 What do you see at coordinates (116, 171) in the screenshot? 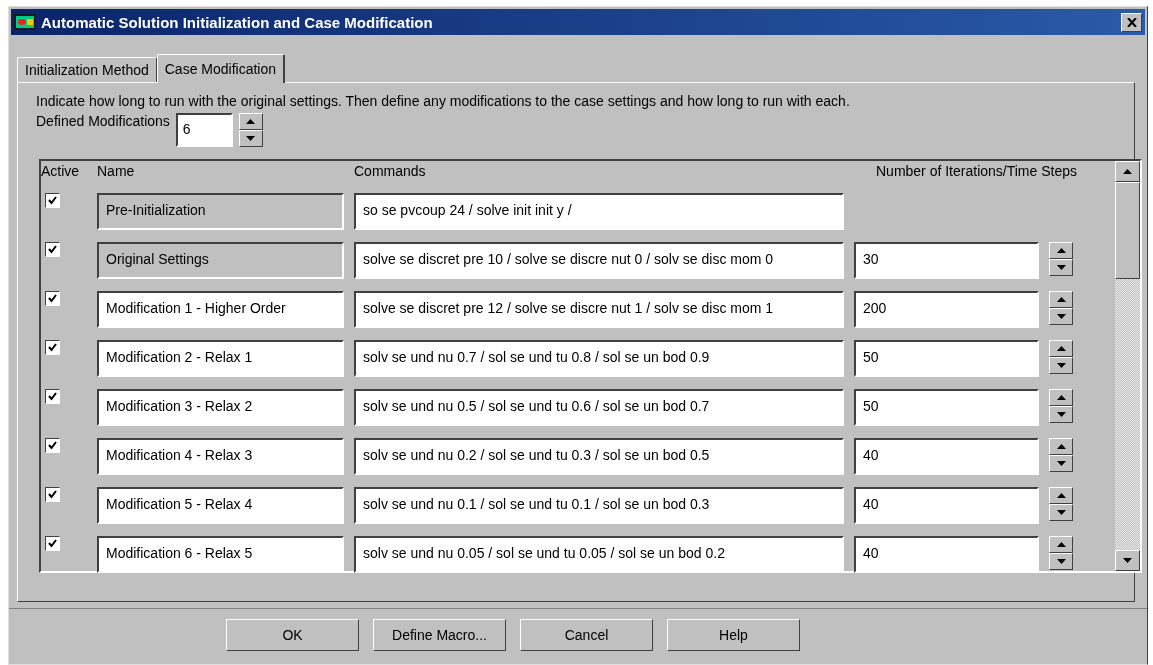
I see `column-header: Name` at bounding box center [116, 171].